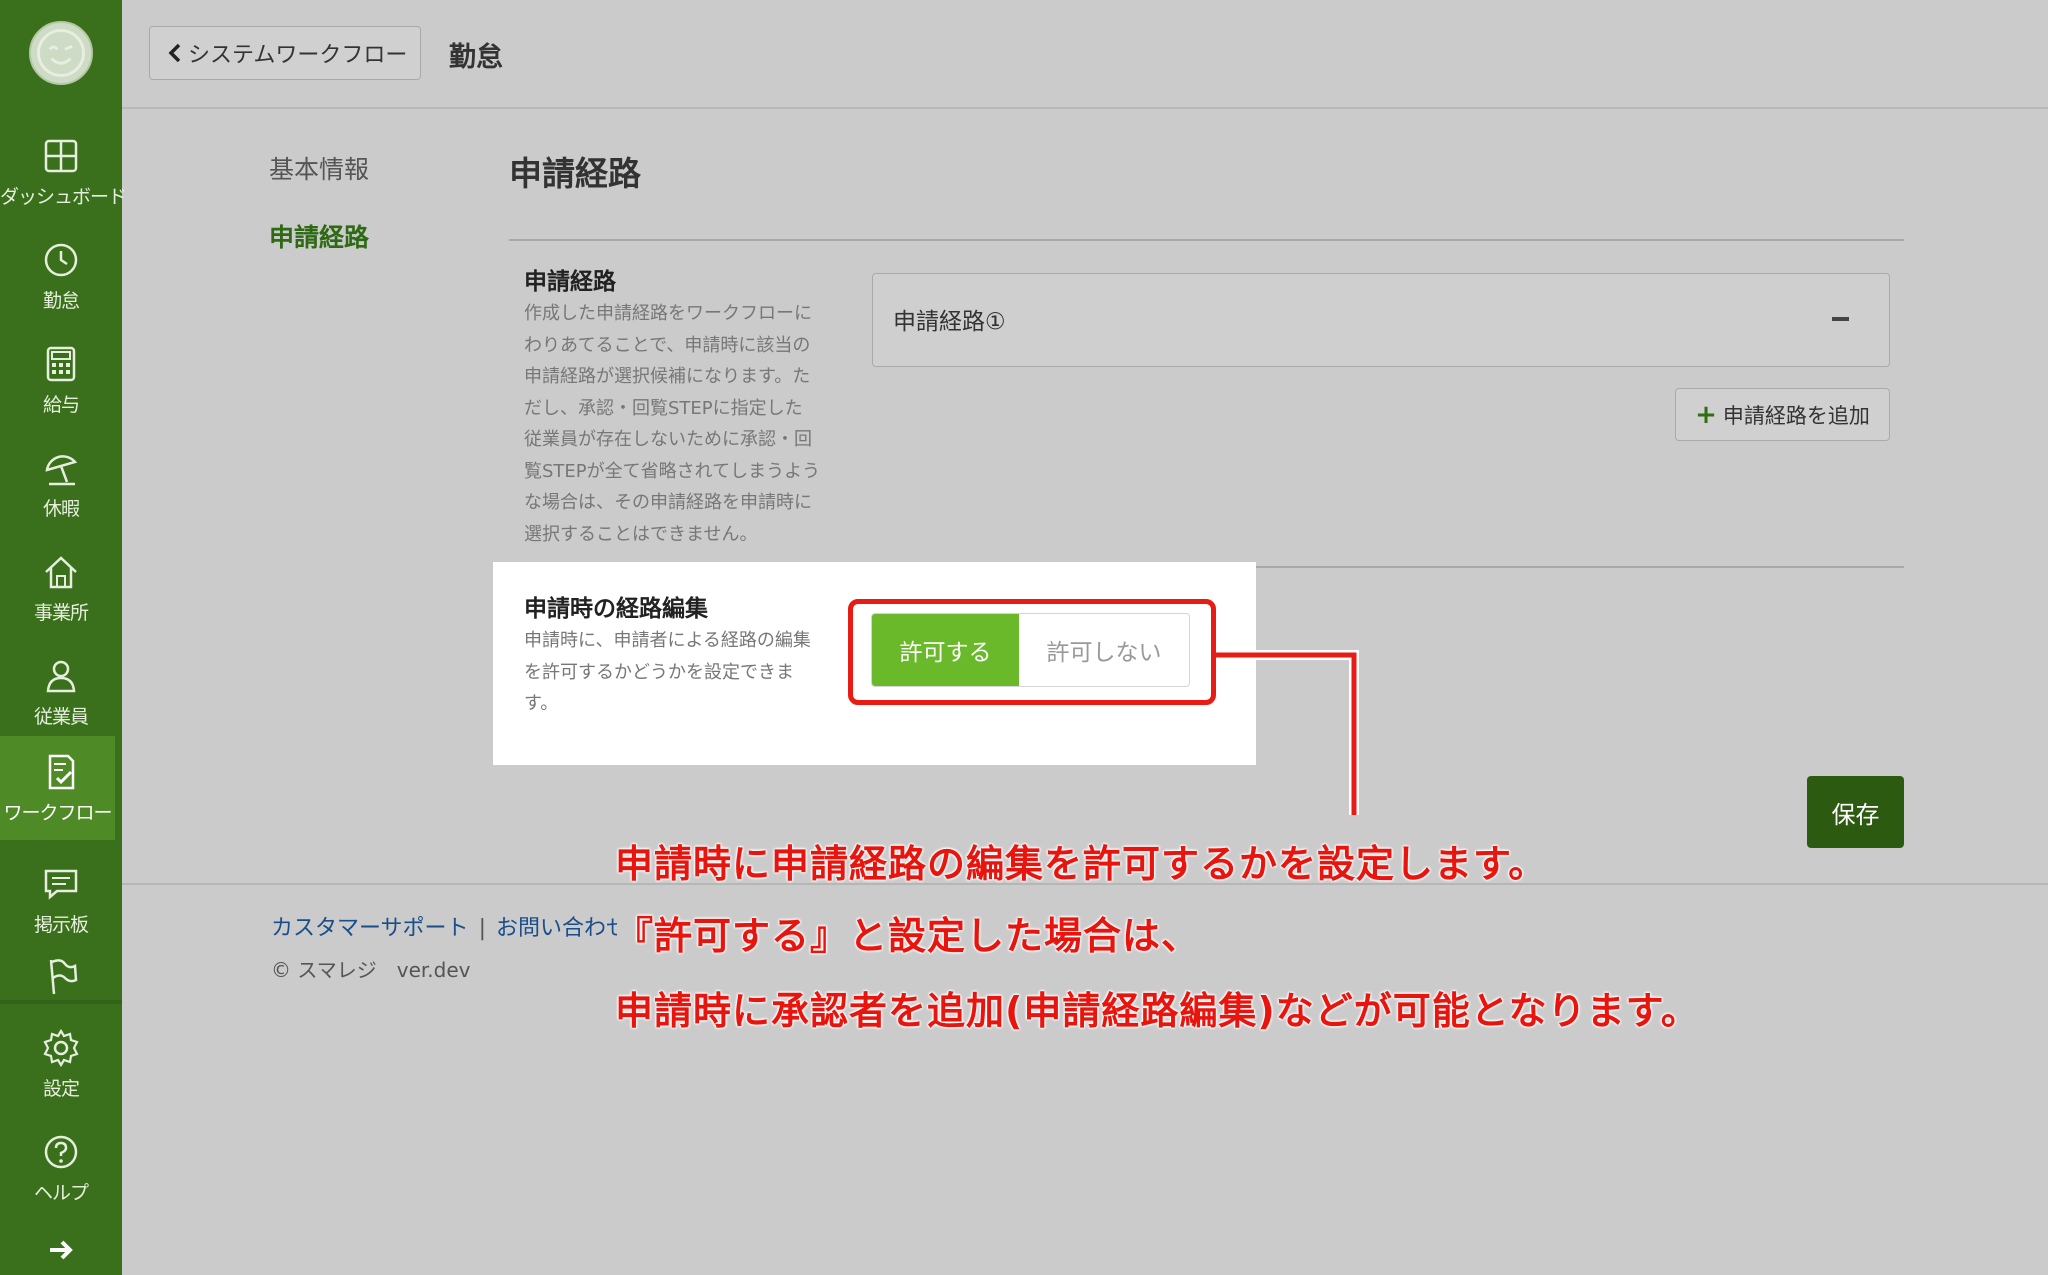 This screenshot has height=1275, width=2048. Describe the element at coordinates (1287, 732) in the screenshot. I see `annotation-connector` at that location.